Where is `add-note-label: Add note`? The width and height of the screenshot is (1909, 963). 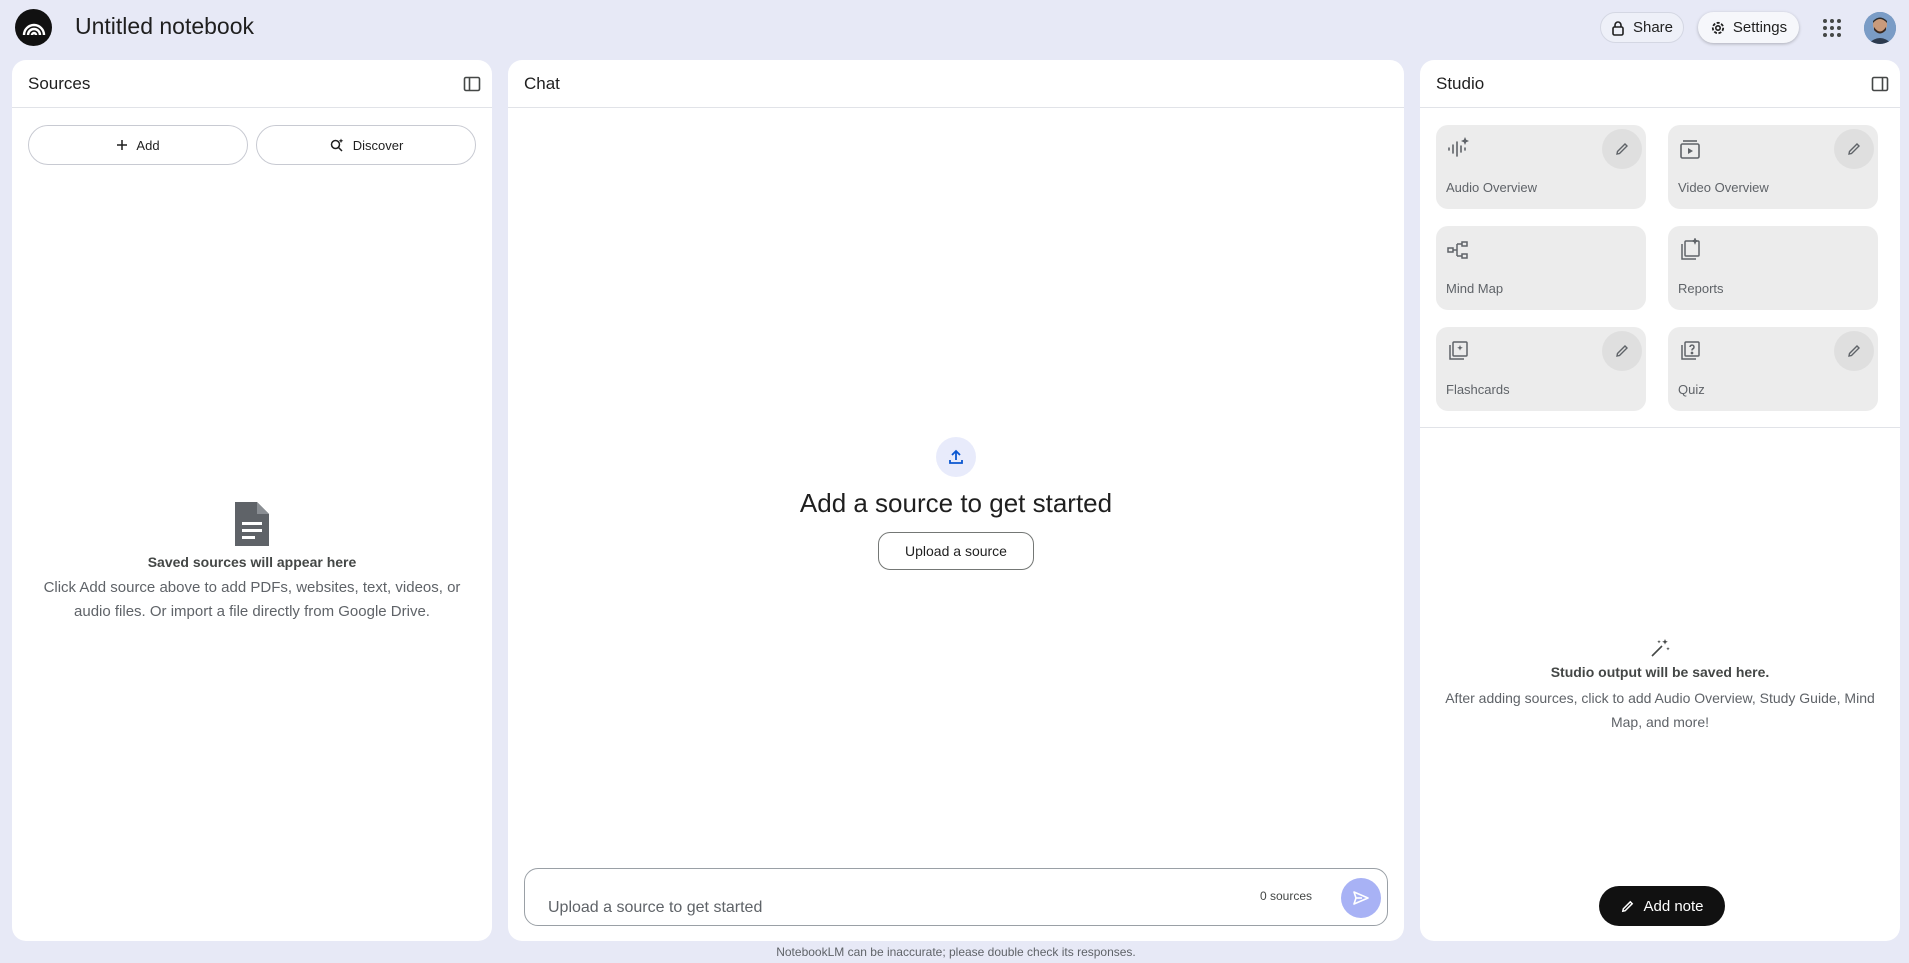
add-note-label: Add note is located at coordinates (1673, 906).